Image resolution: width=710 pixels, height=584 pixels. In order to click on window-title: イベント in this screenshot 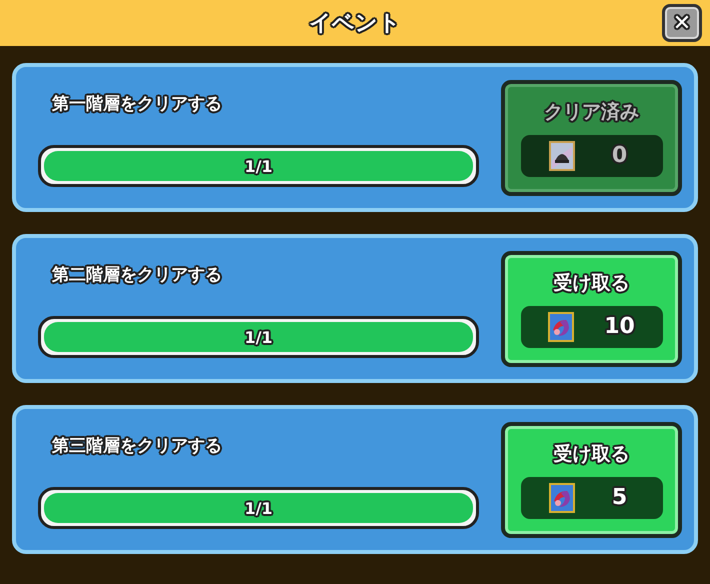, I will do `click(355, 24)`.